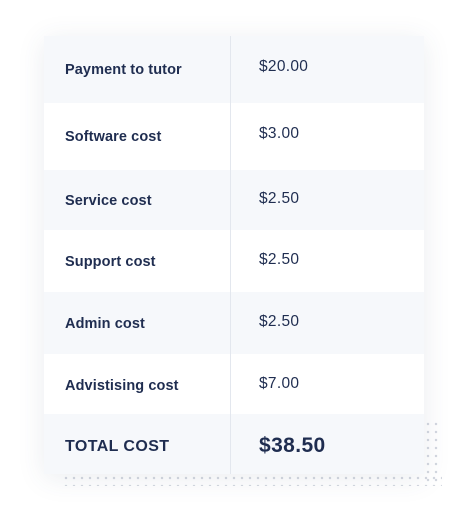 This screenshot has height=528, width=468. Describe the element at coordinates (279, 383) in the screenshot. I see `row-value: $7.00` at that location.